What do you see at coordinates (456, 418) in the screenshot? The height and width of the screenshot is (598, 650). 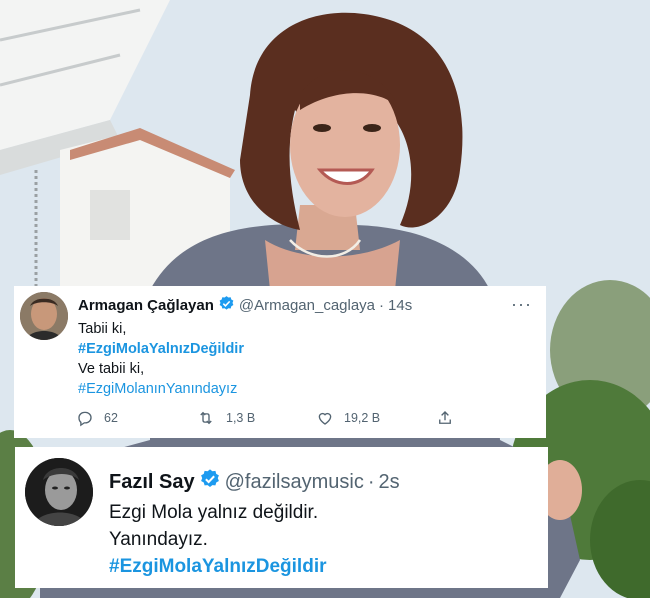 I see `share-button` at bounding box center [456, 418].